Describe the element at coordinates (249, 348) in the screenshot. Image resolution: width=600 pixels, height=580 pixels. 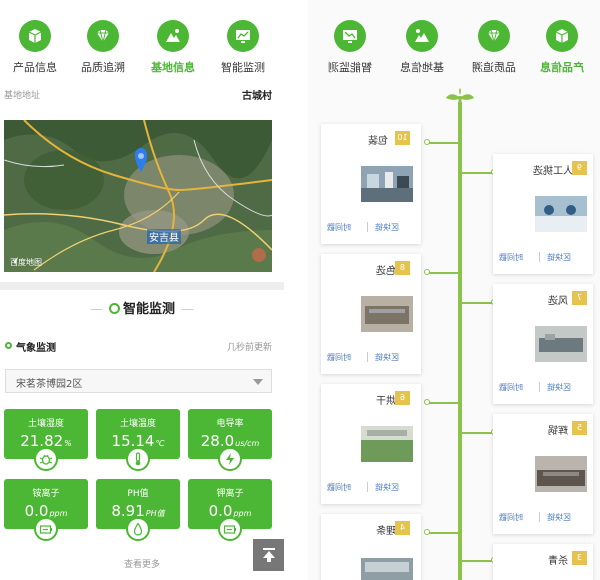
I see `update-time: 几秒前更新` at that location.